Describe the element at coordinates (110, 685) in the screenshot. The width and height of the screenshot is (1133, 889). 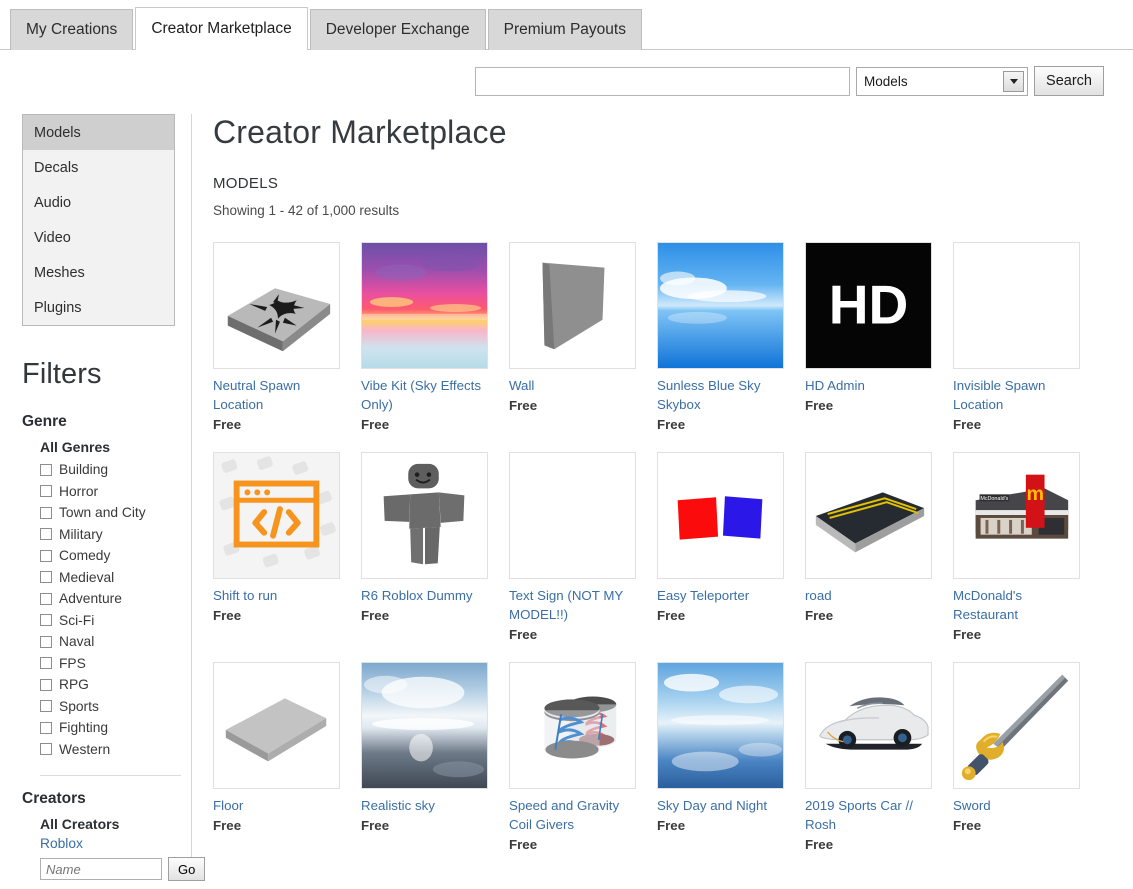
I see `genre-option-rpg: RPG` at that location.